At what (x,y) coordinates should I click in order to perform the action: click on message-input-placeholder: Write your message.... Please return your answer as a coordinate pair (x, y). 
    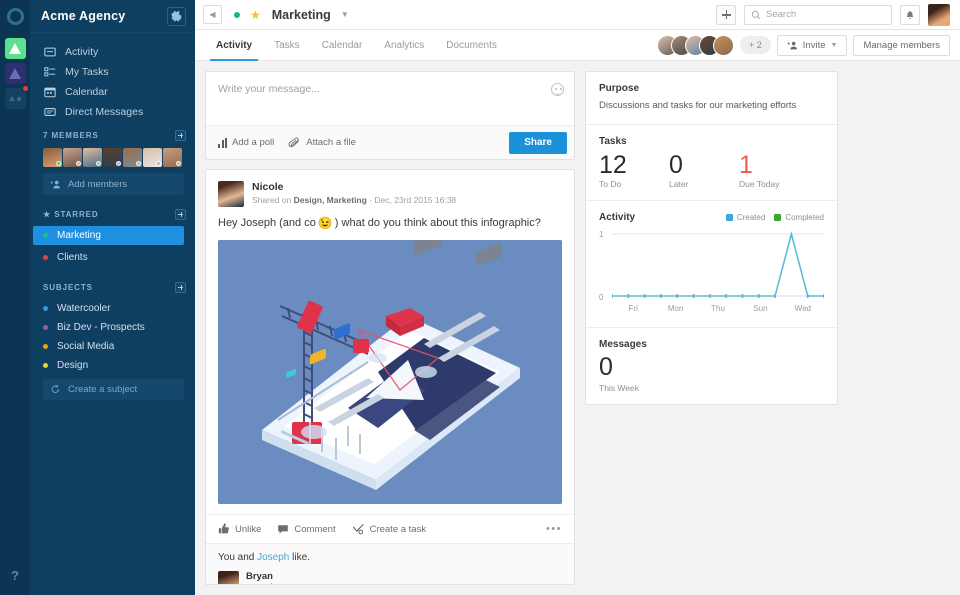
    Looking at the image, I should click on (384, 89).